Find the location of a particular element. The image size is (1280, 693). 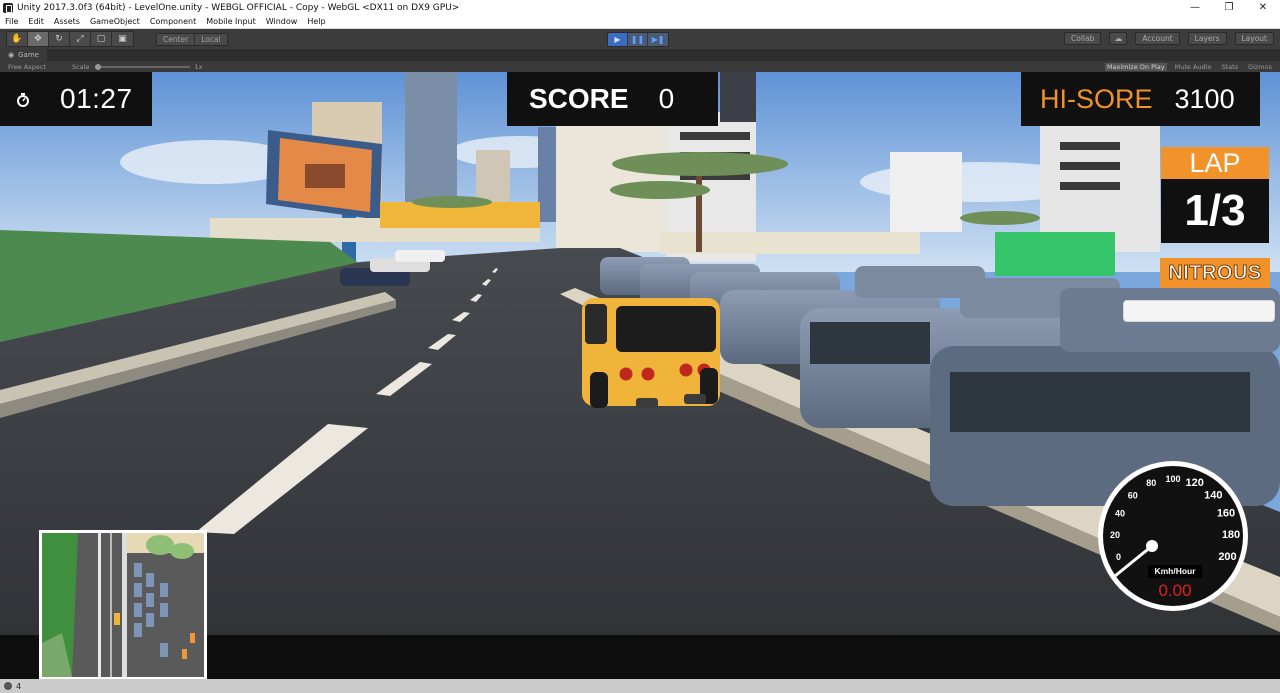

timer-value: 01:27 is located at coordinates (96, 98).